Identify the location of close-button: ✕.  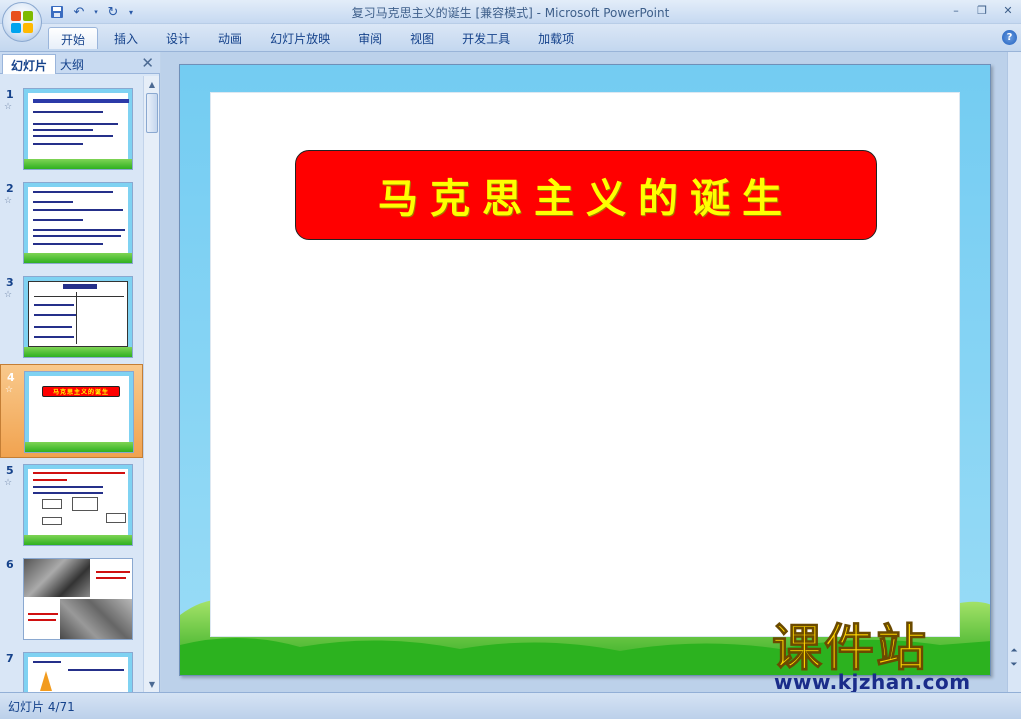
(1008, 10).